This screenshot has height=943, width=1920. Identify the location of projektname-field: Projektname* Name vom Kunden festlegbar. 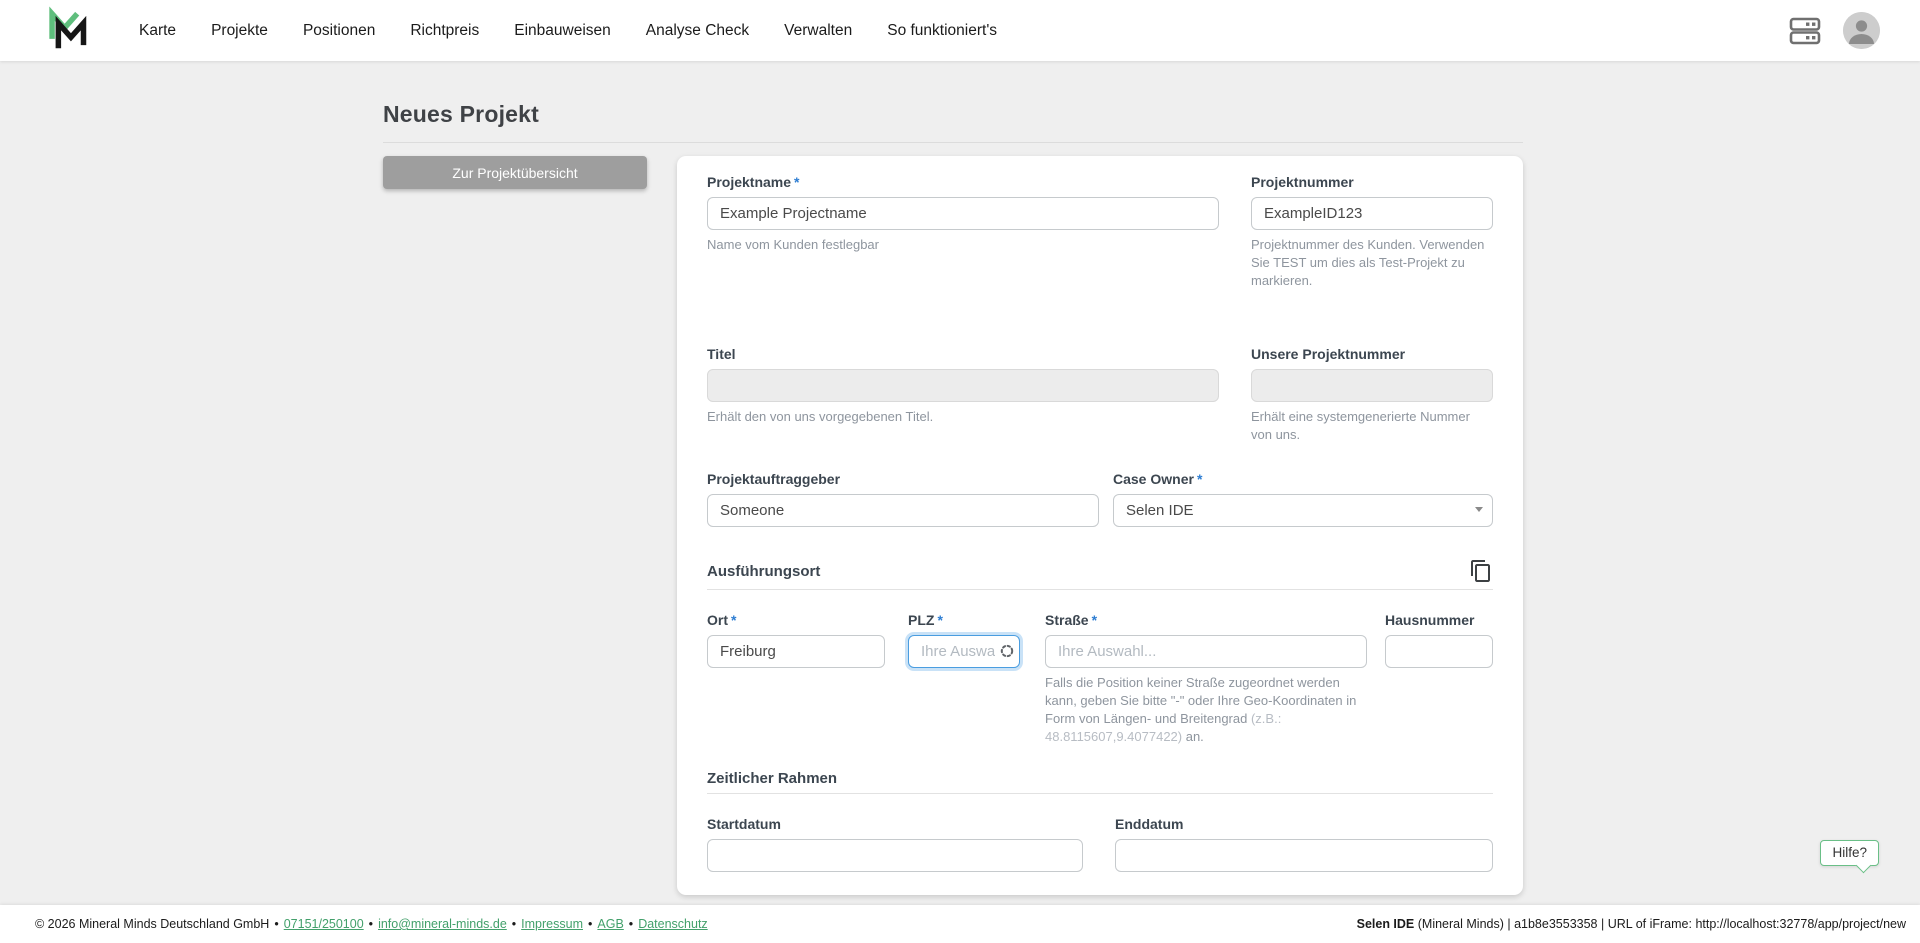
(963, 214).